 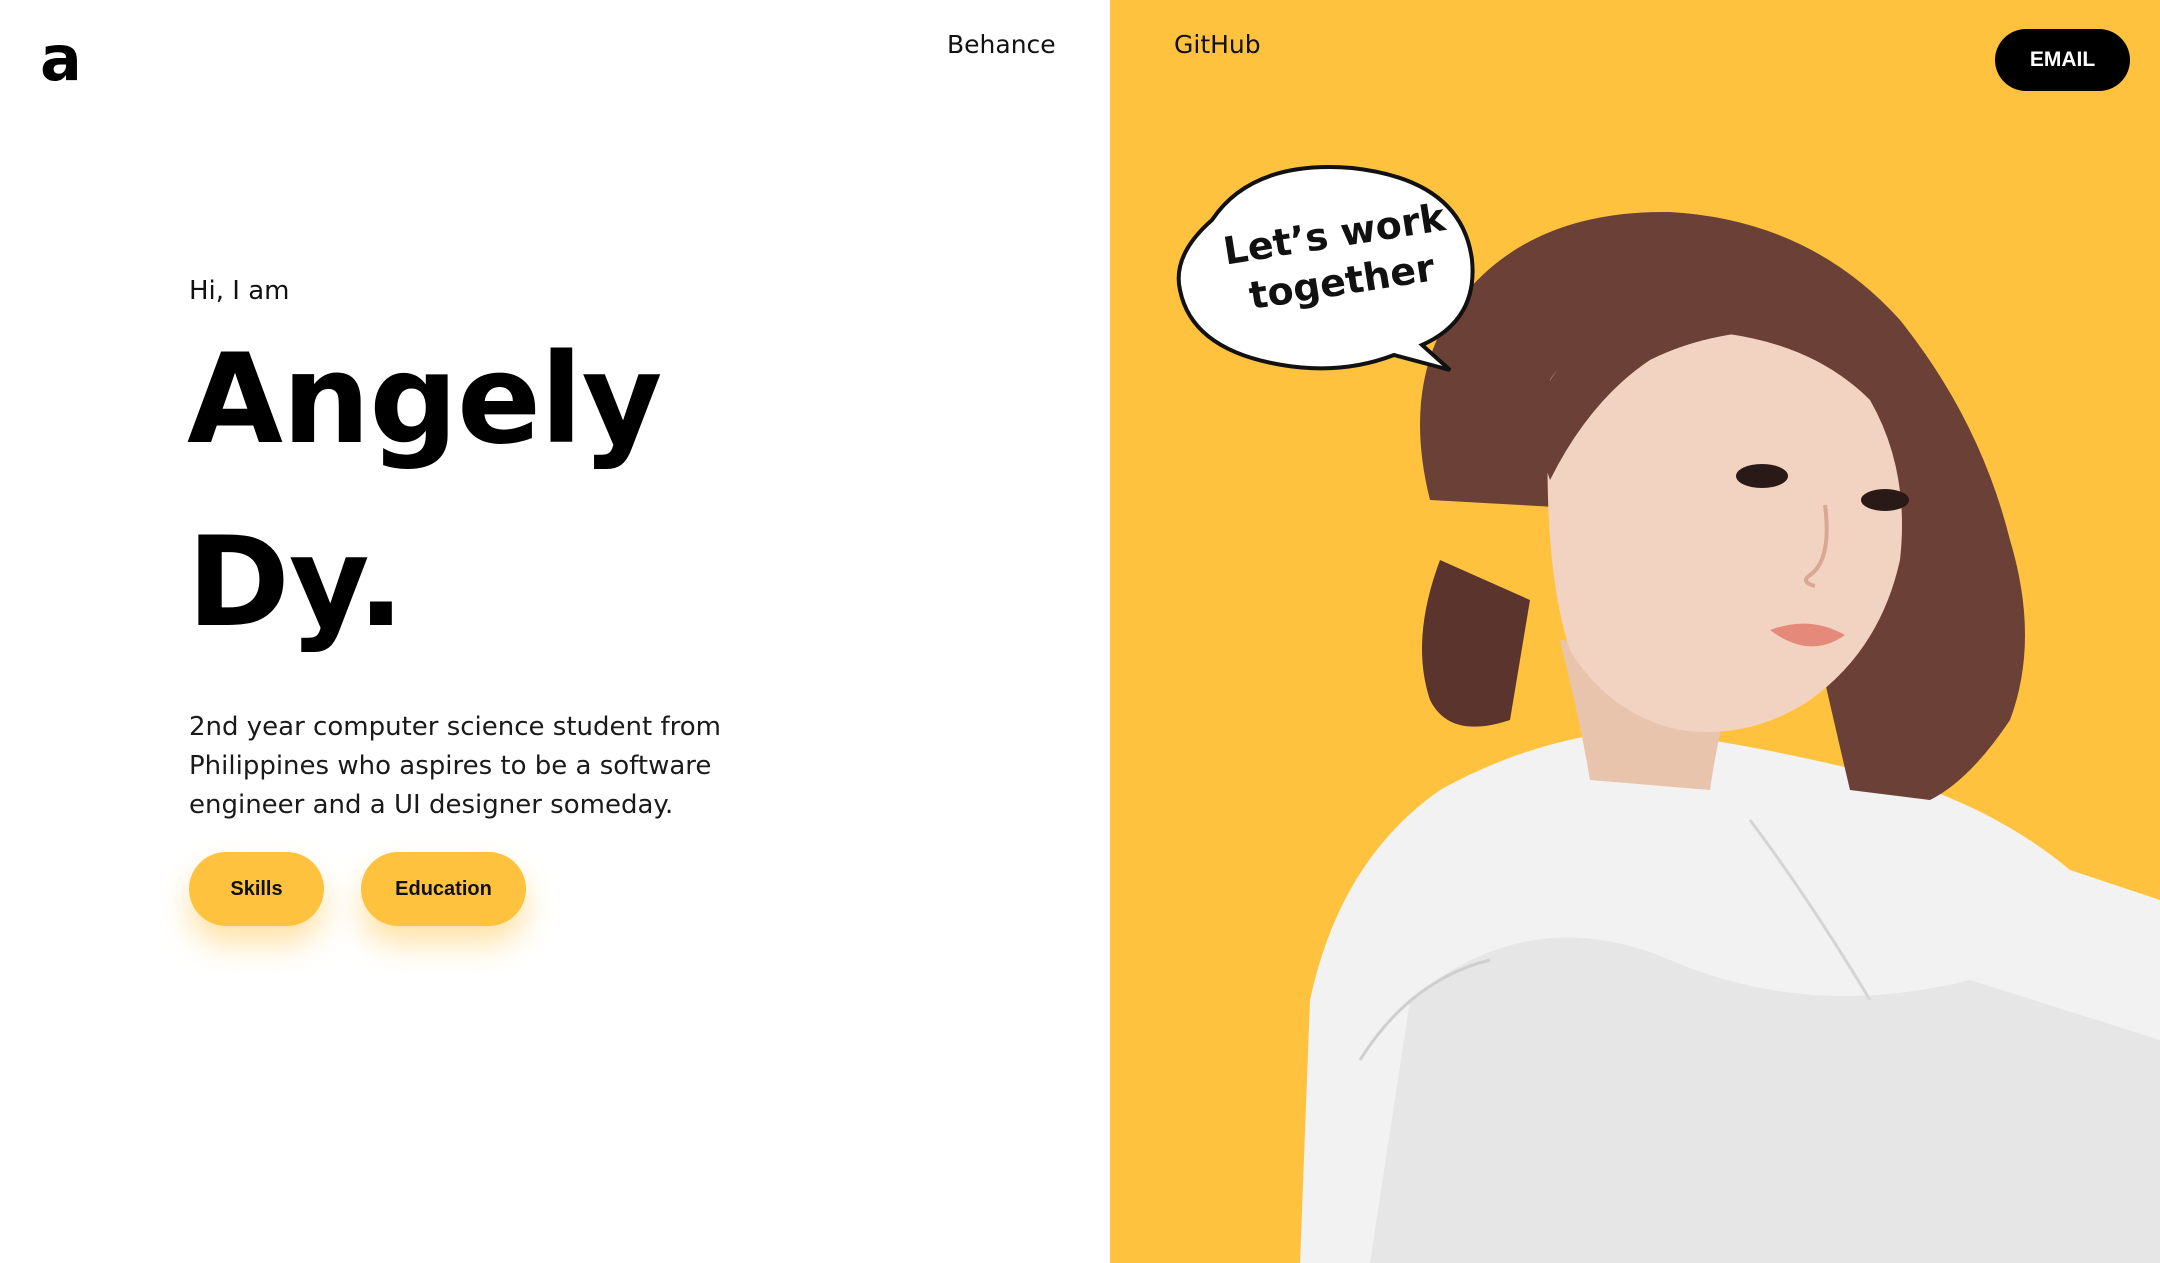 I want to click on name-first: Angely, so click(x=424, y=400).